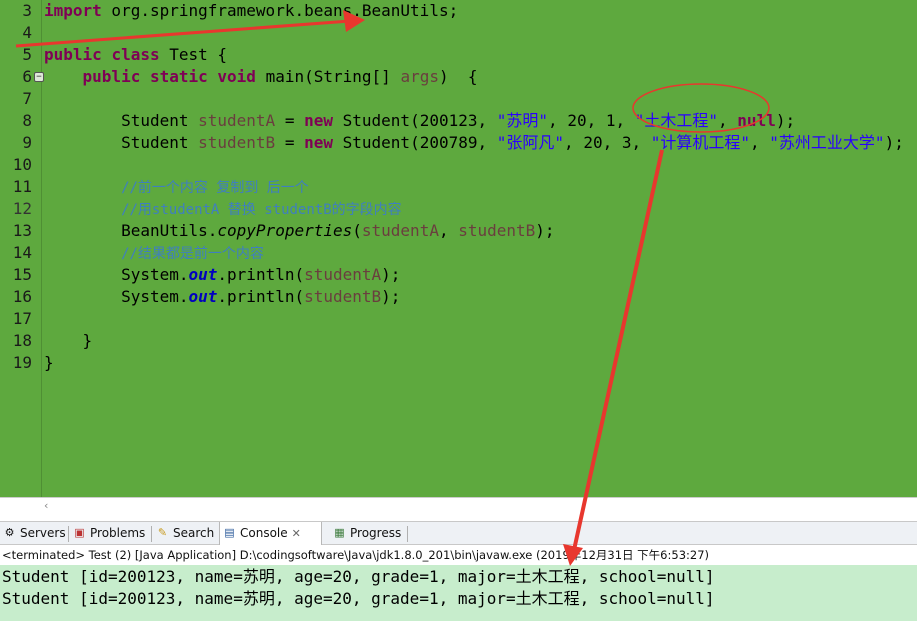 The width and height of the screenshot is (917, 621). What do you see at coordinates (215, 188) in the screenshot?
I see `comment: //前一个内容 复制到 后一个` at bounding box center [215, 188].